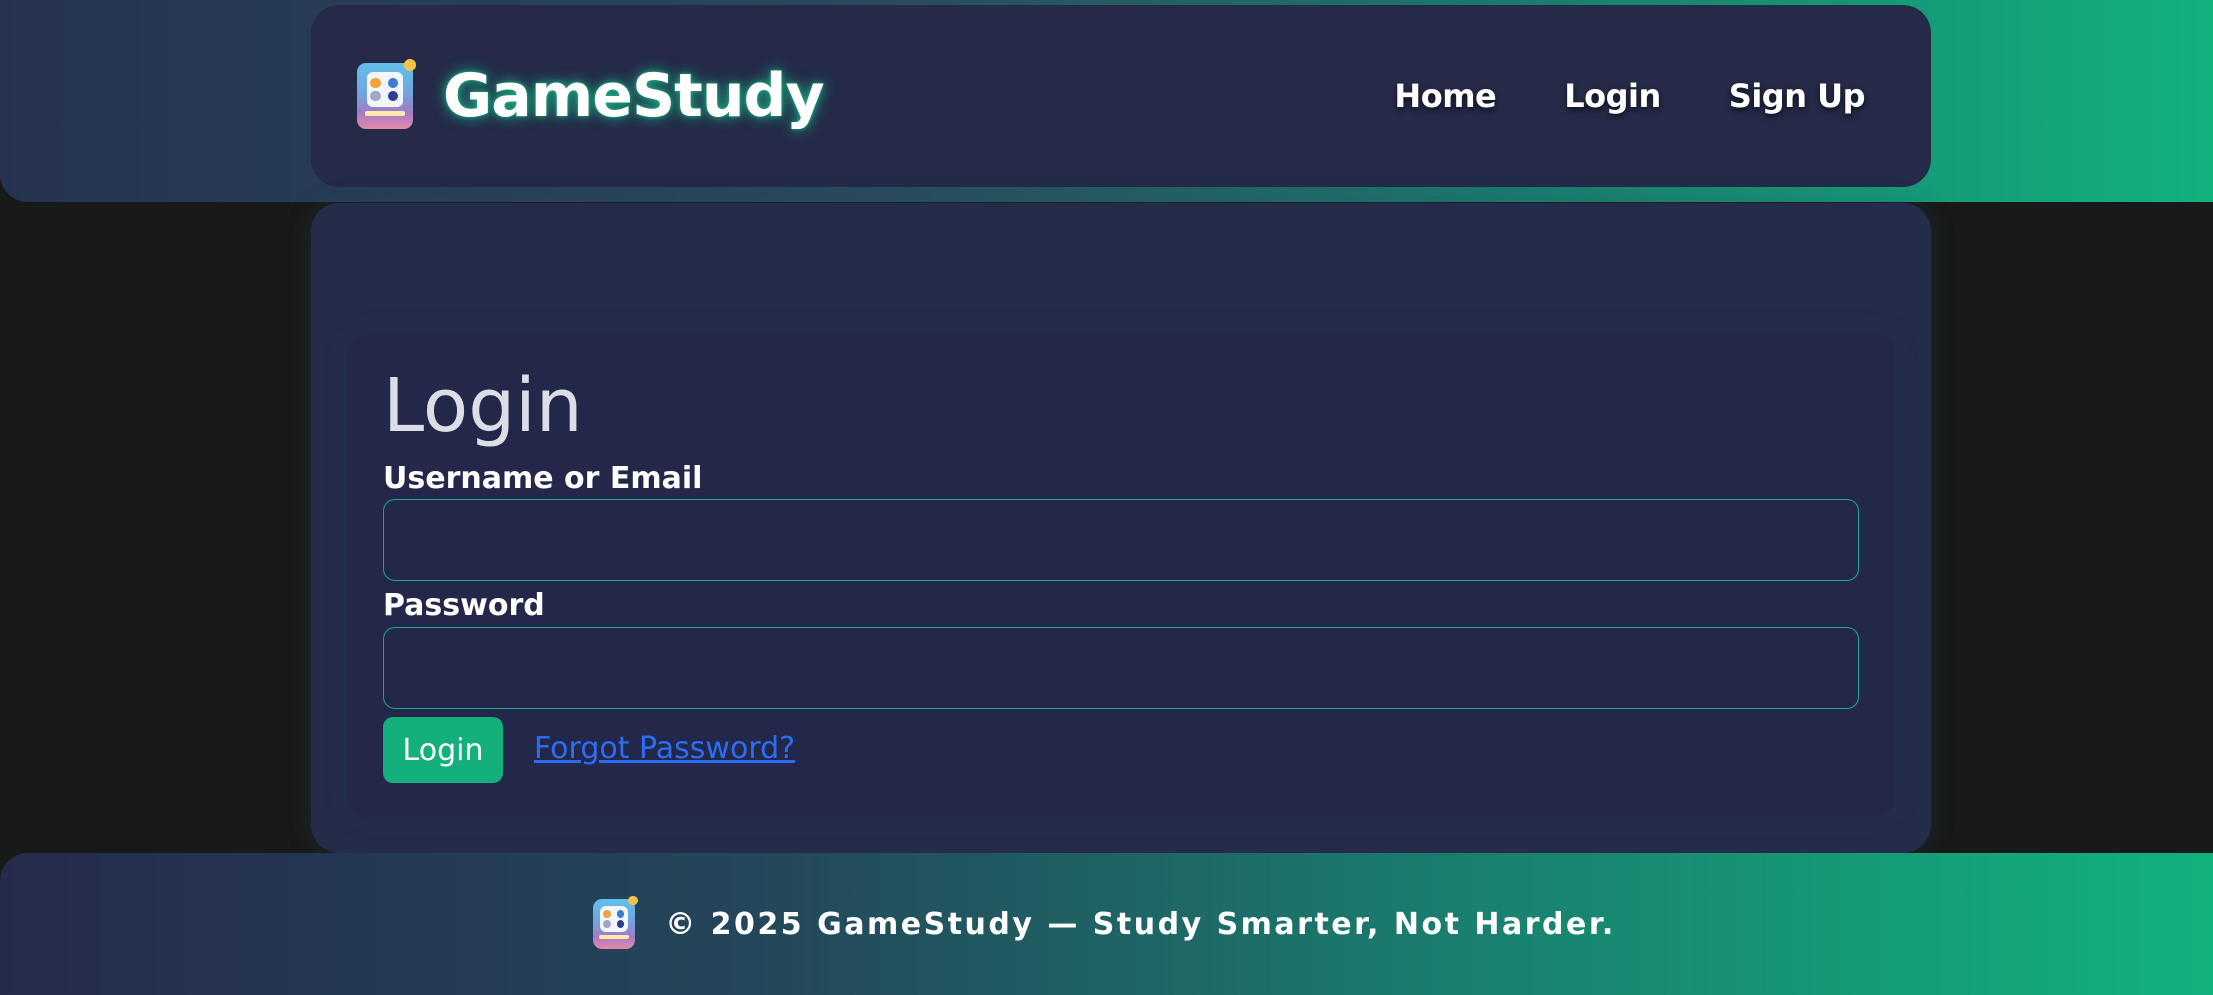  I want to click on site-header: GameStudy Home Login Sign Up, so click(1121, 96).